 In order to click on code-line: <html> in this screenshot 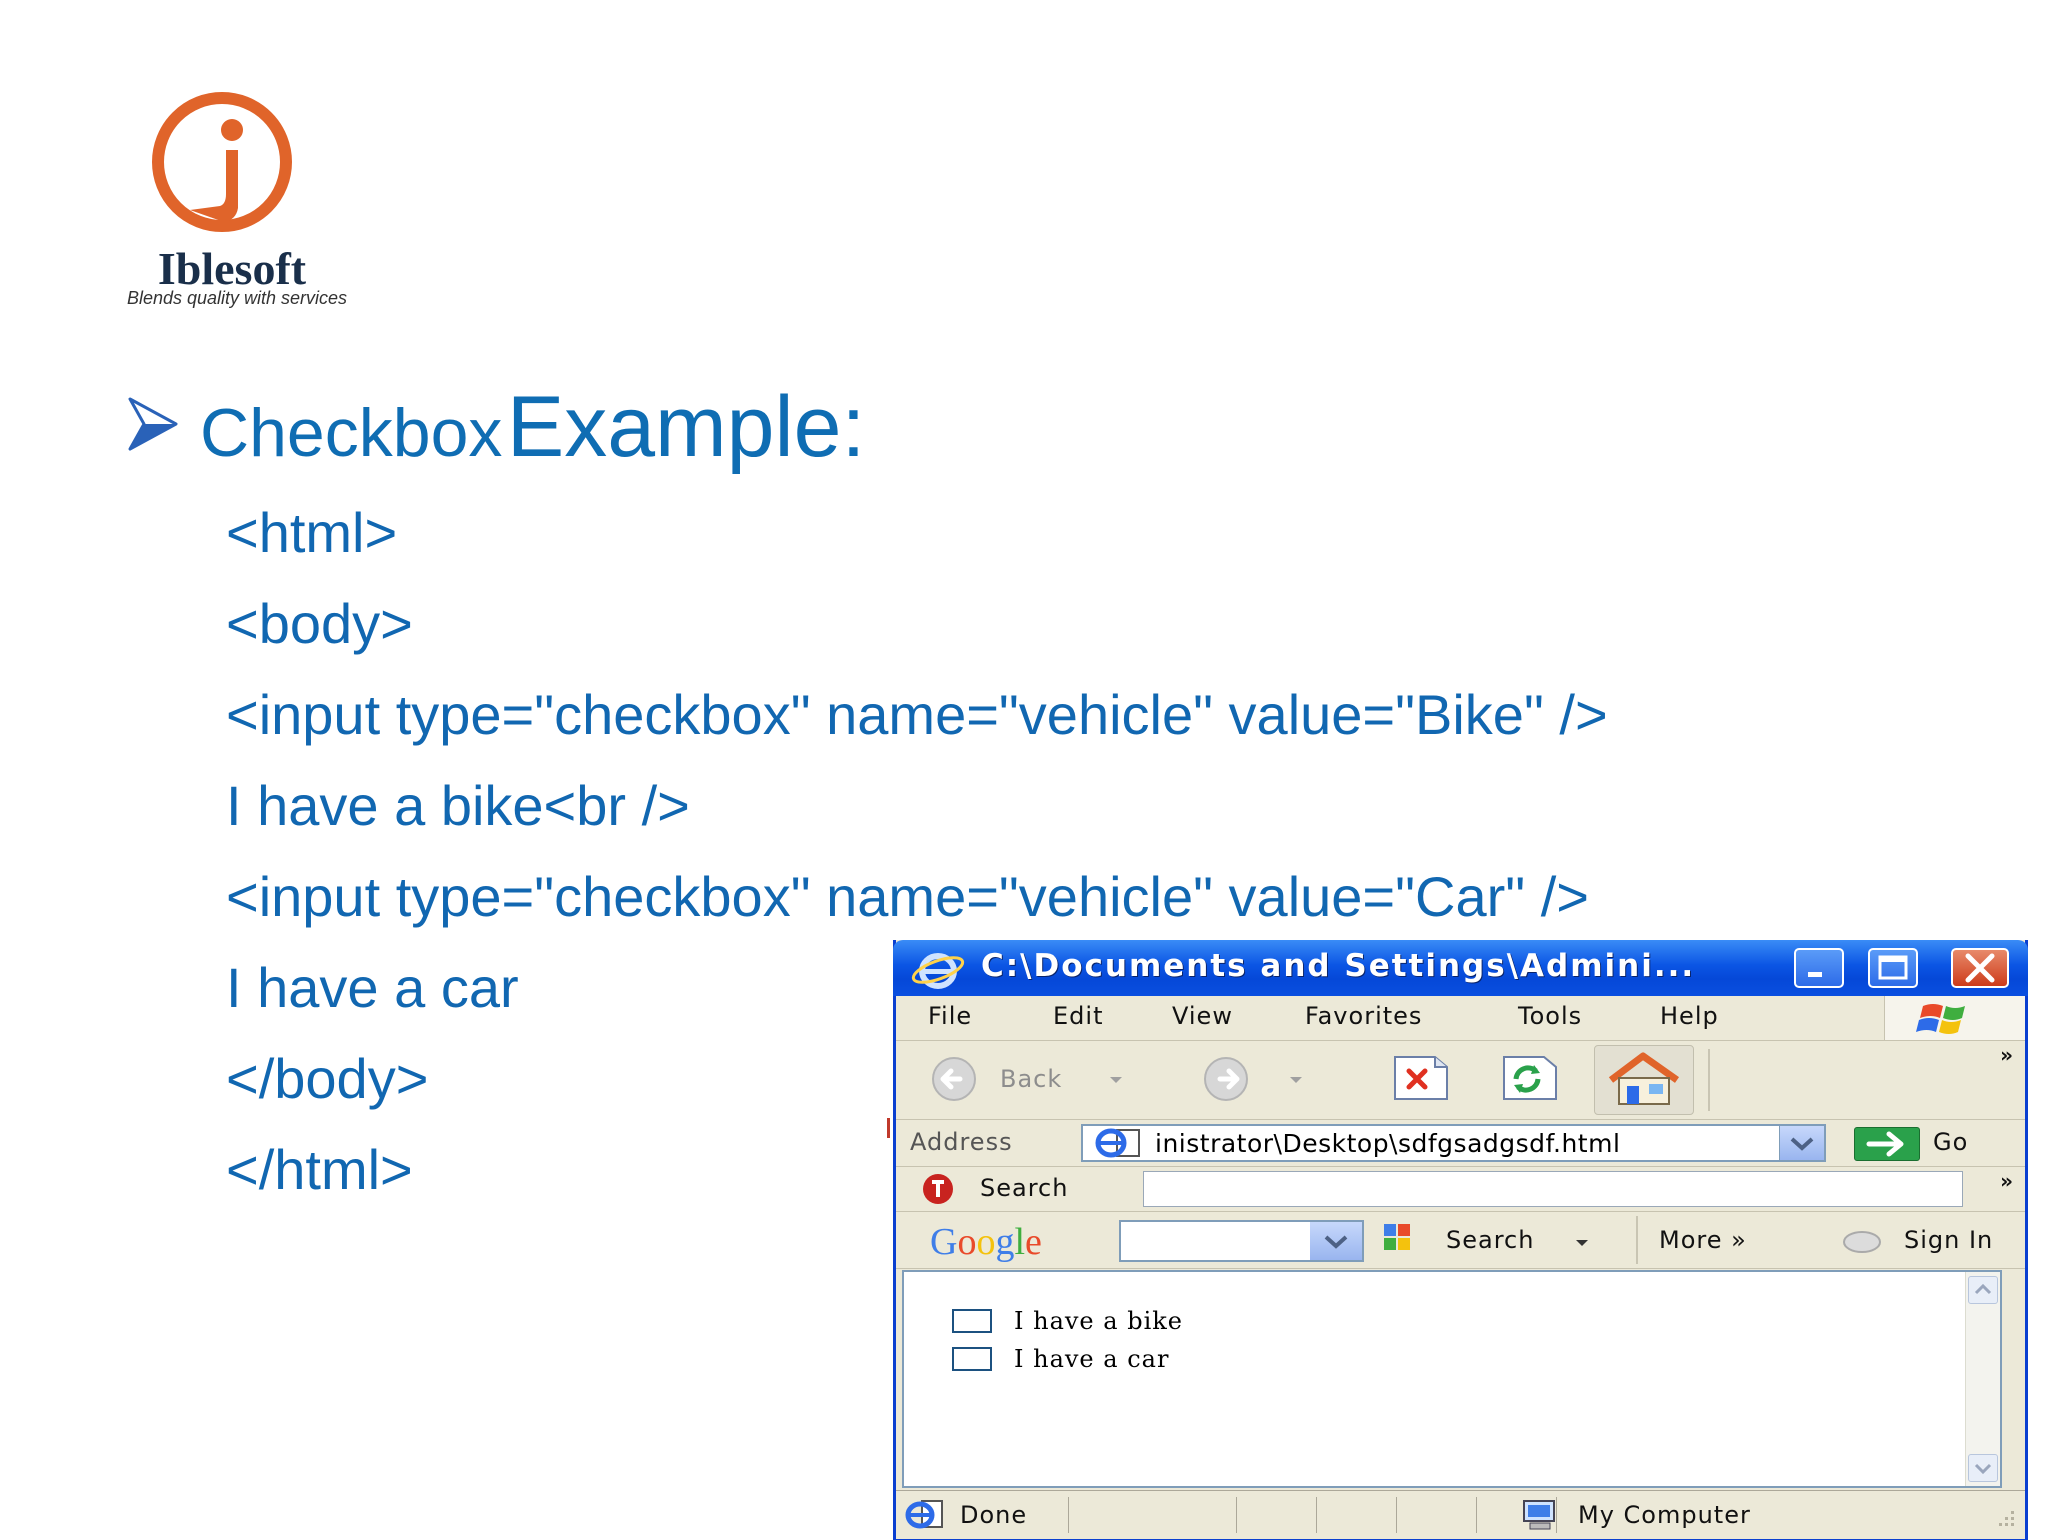, I will do `click(312, 532)`.